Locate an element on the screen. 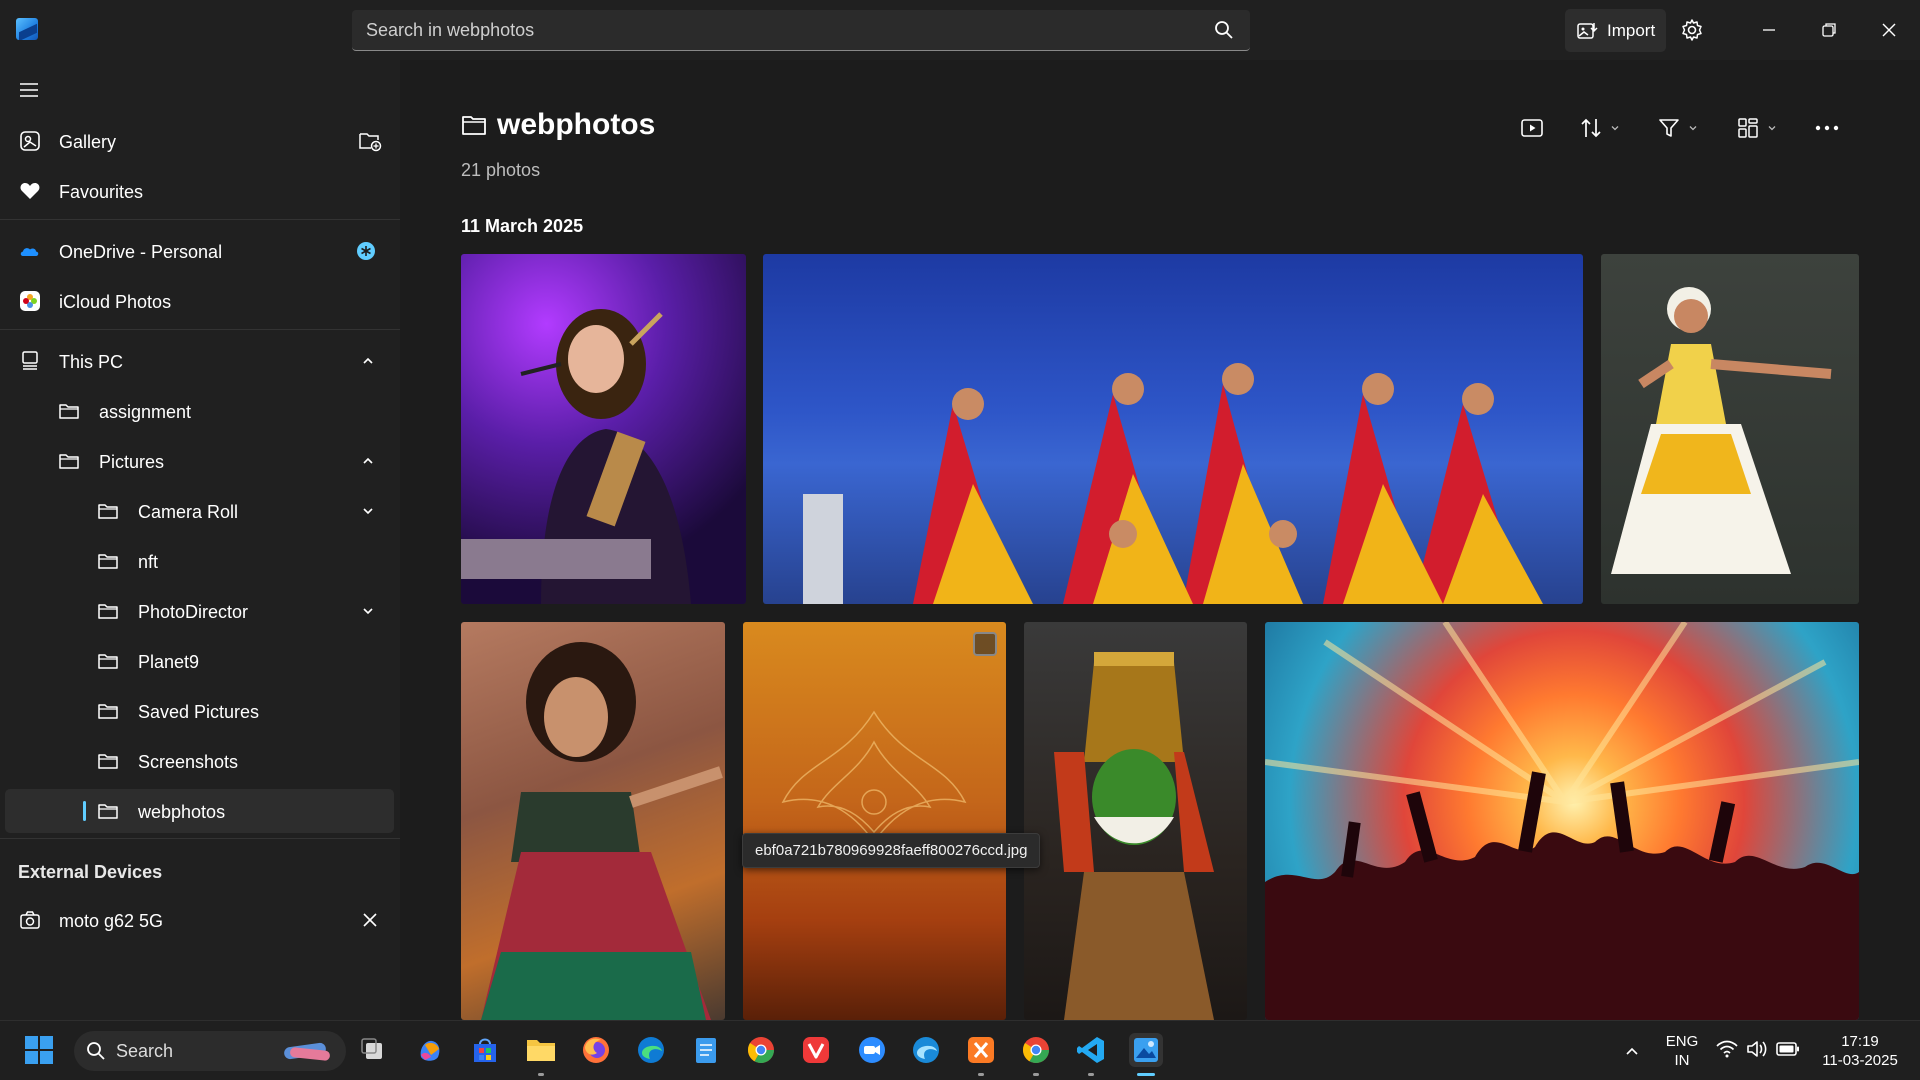  search-box is located at coordinates (801, 30).